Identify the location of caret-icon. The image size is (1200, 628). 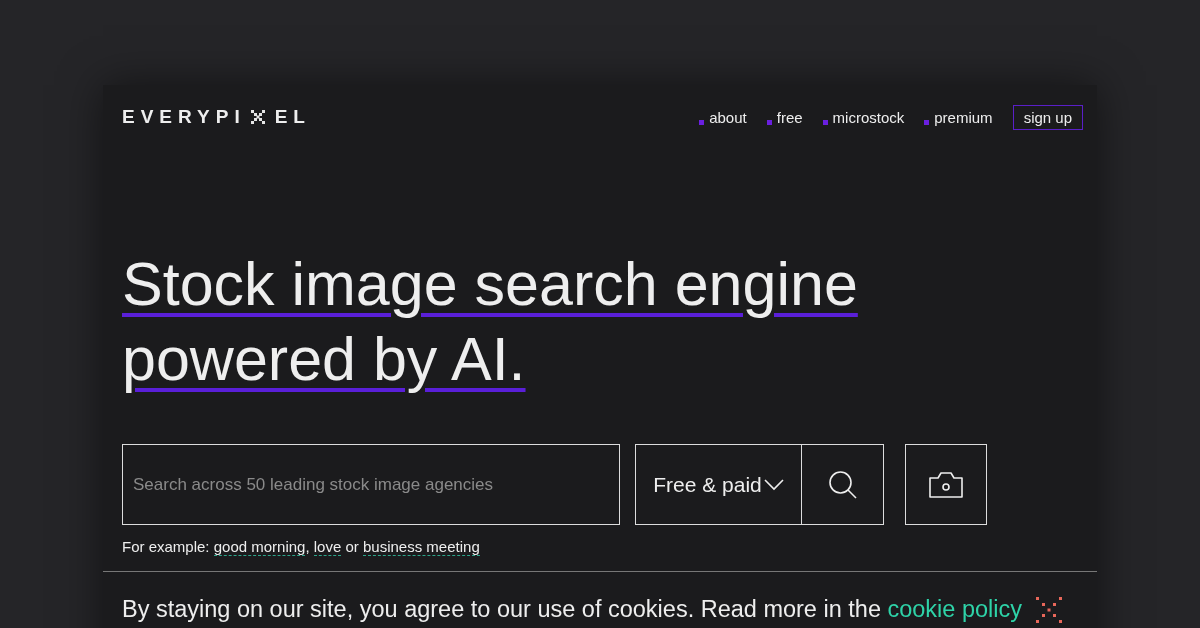
(773, 484).